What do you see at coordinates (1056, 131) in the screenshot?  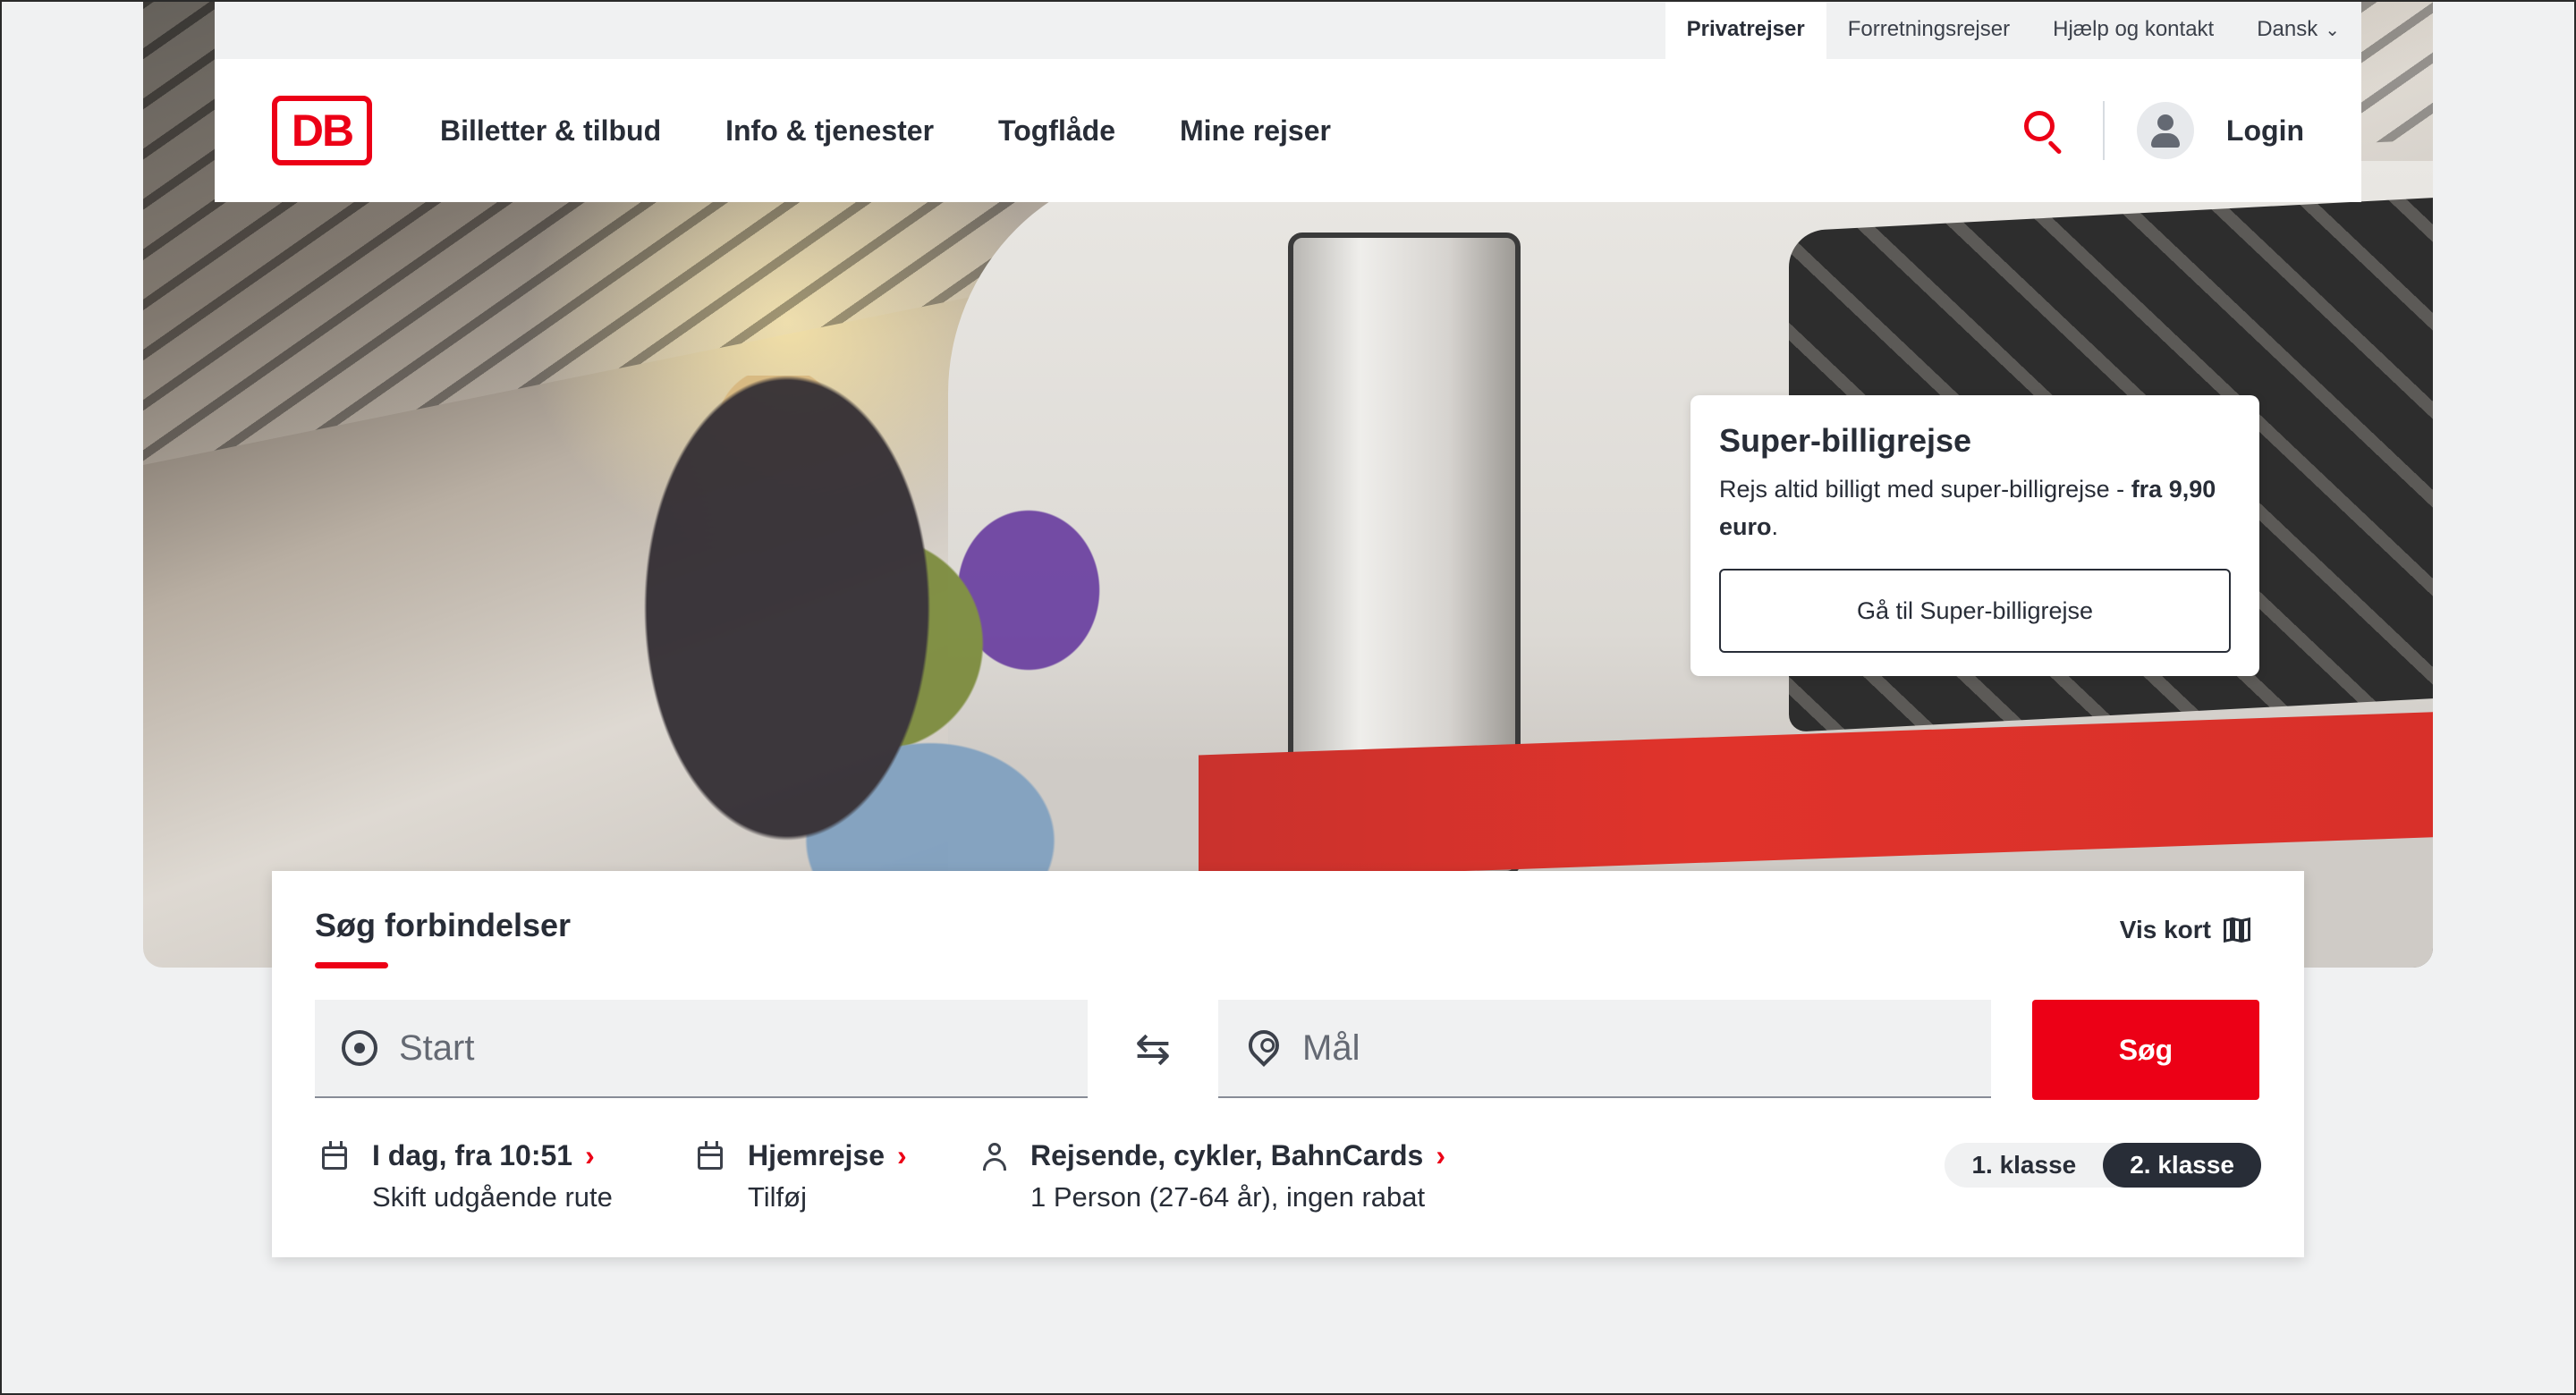 I see `nav-item-fleet: Togflåde` at bounding box center [1056, 131].